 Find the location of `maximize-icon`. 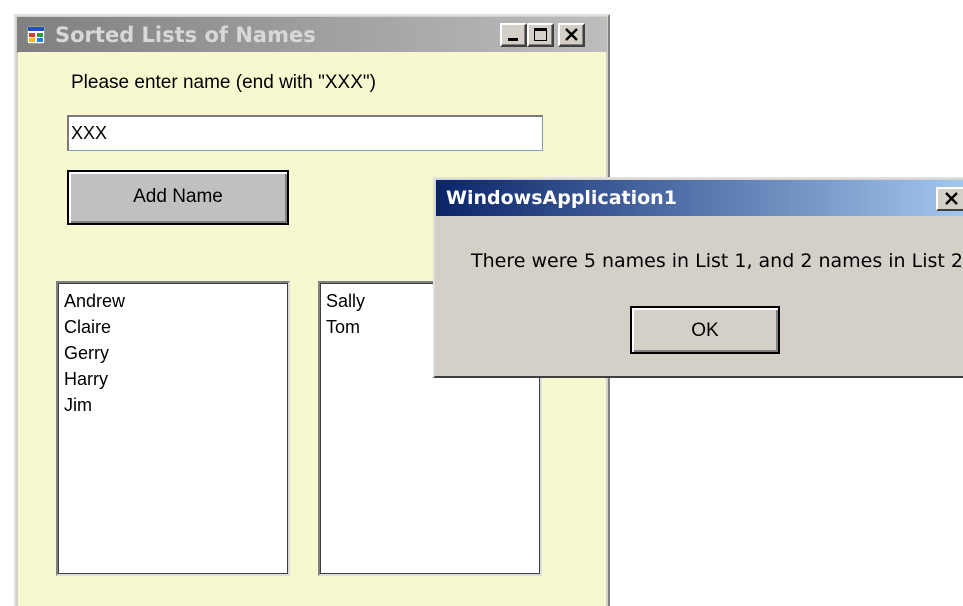

maximize-icon is located at coordinates (540, 34).